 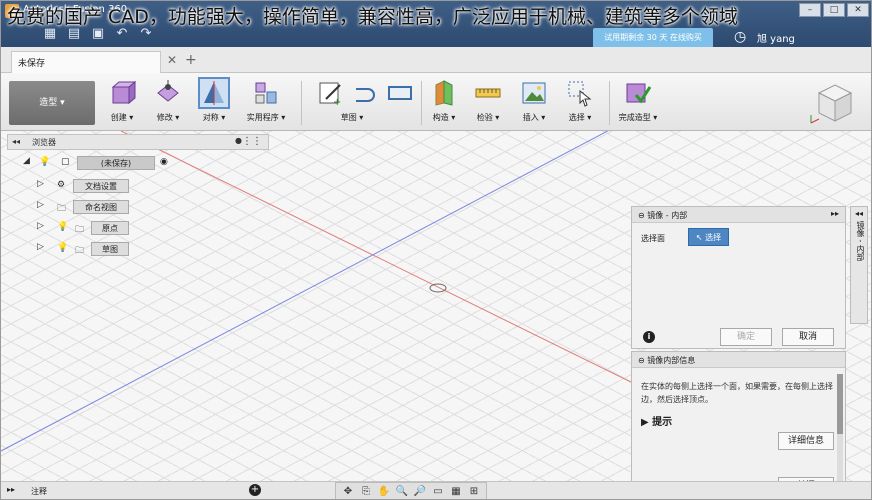 I want to click on display-settings-icon: ▭, so click(x=438, y=491).